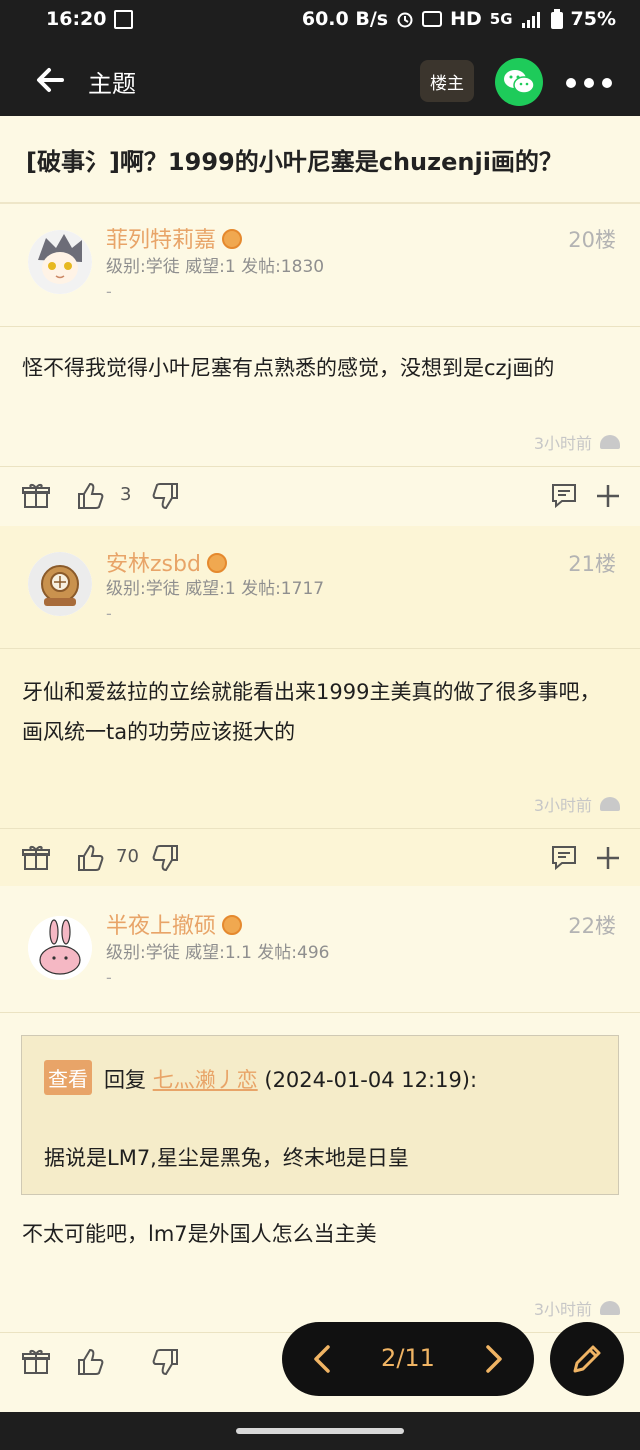 The image size is (640, 1450). What do you see at coordinates (432, 19) in the screenshot?
I see `auto-brightness-icon` at bounding box center [432, 19].